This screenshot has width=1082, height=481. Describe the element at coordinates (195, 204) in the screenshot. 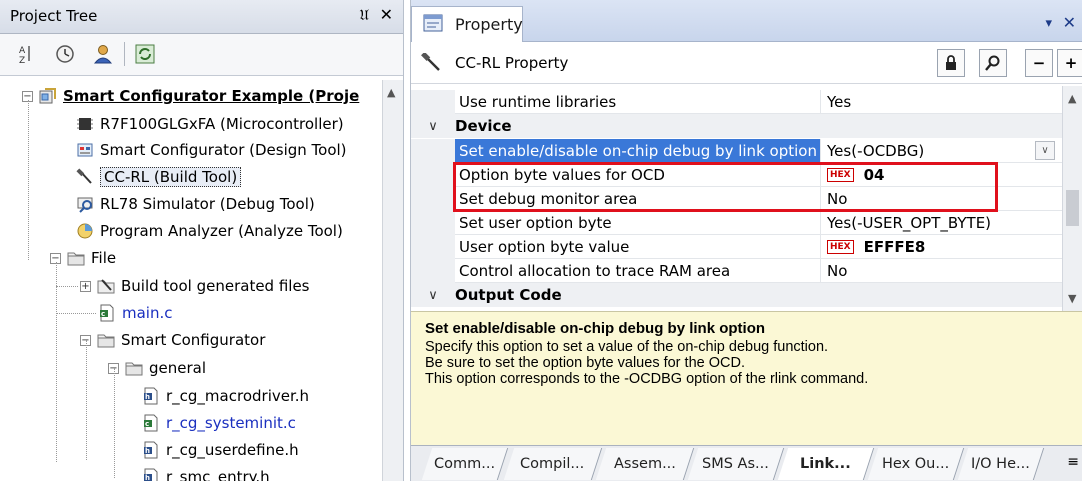

I see `tree-item: RL78 Simulator (Debug Tool)` at that location.